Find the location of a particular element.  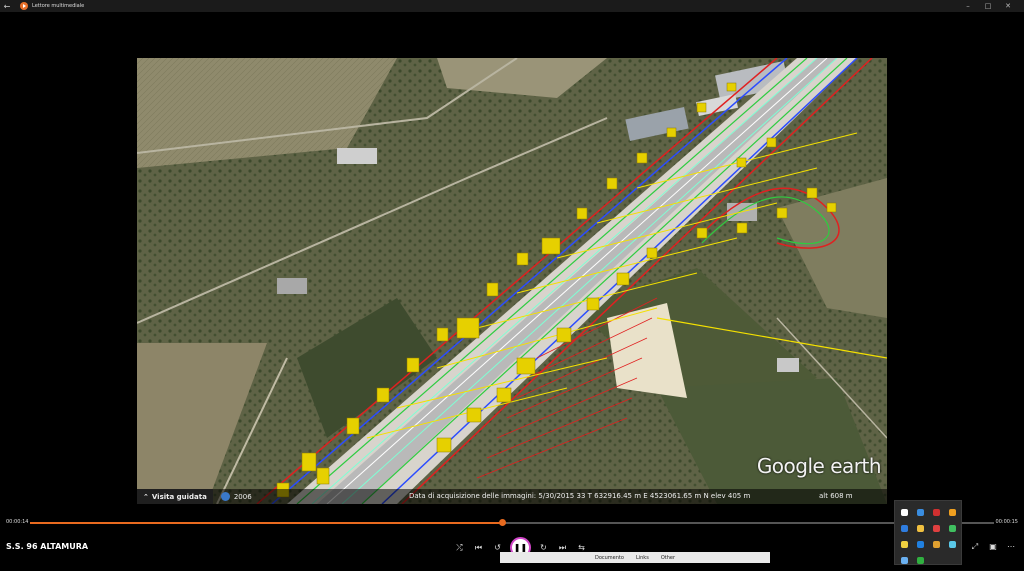

close-button: ✕ is located at coordinates (1008, 6).